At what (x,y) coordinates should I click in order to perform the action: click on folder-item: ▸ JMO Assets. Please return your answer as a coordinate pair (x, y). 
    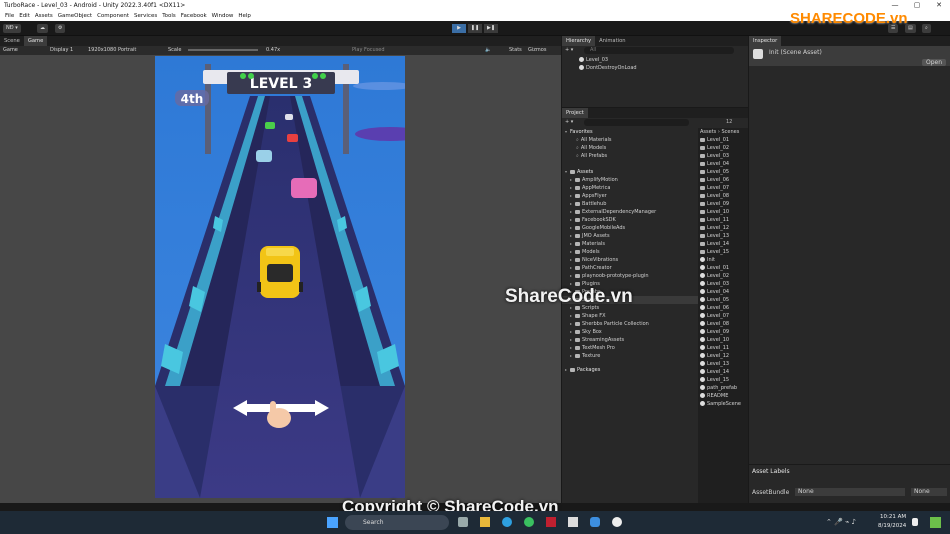
    Looking at the image, I should click on (630, 236).